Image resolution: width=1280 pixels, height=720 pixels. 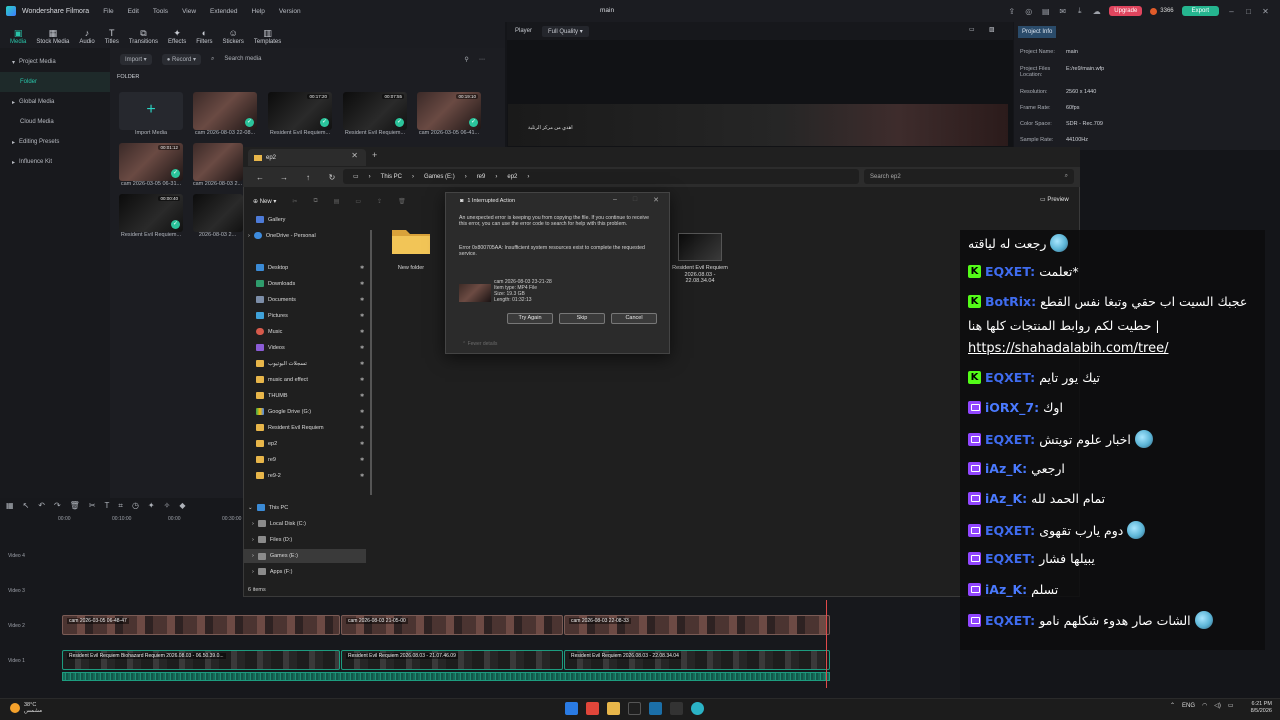 What do you see at coordinates (57, 506) in the screenshot?
I see `redo-icon: ↷` at bounding box center [57, 506].